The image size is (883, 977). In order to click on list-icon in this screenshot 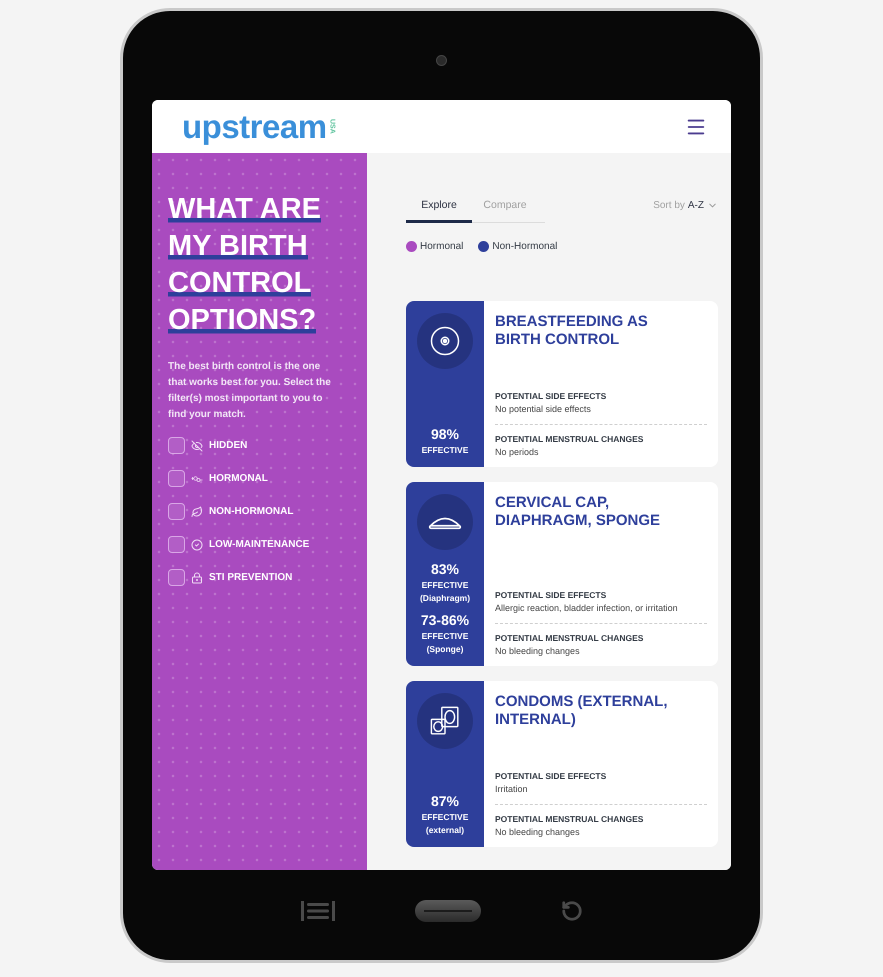, I will do `click(317, 911)`.